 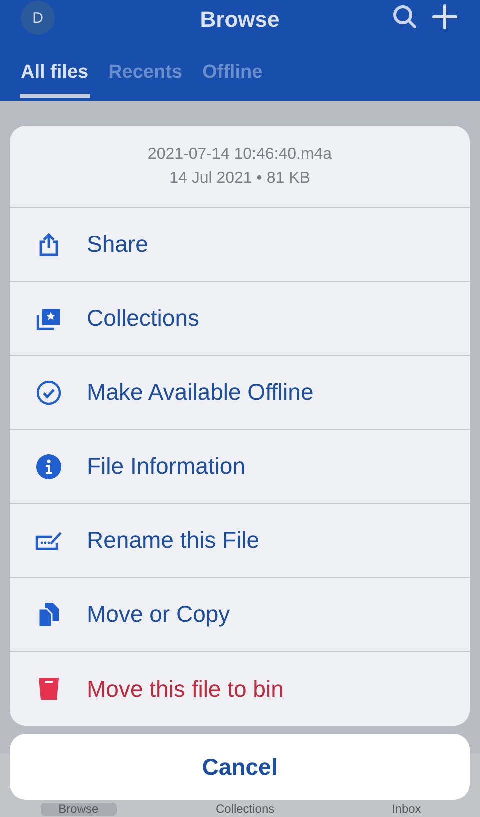 I want to click on tab: All files, so click(x=55, y=78).